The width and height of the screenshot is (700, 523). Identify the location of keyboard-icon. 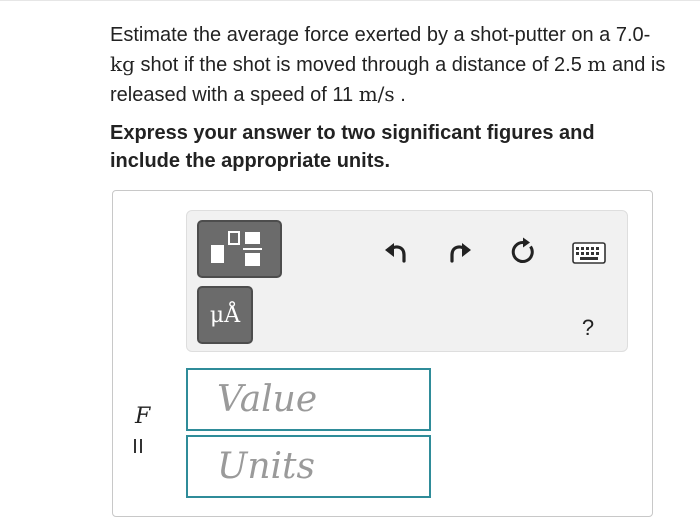
(589, 253).